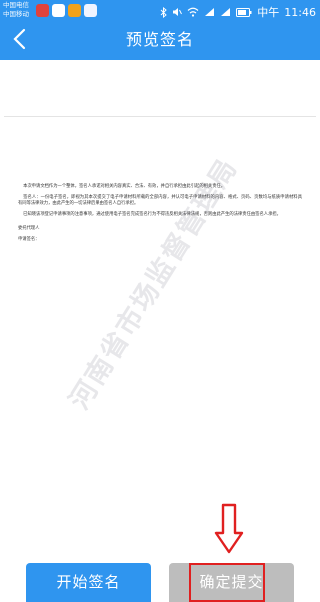  Describe the element at coordinates (300, 12) in the screenshot. I see `clock: 11:46` at that location.